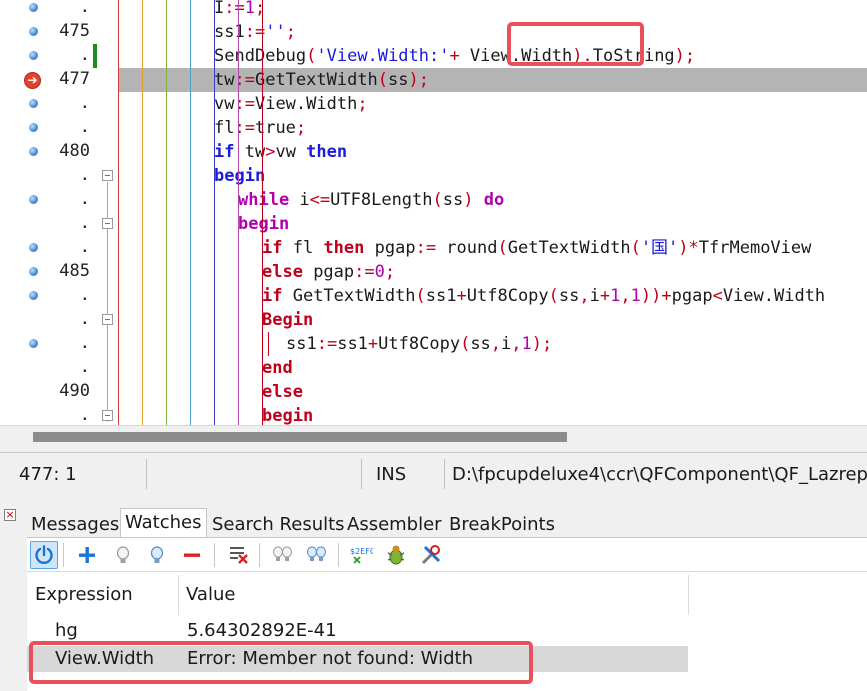 The width and height of the screenshot is (867, 691). I want to click on line-number: 480, so click(74, 151).